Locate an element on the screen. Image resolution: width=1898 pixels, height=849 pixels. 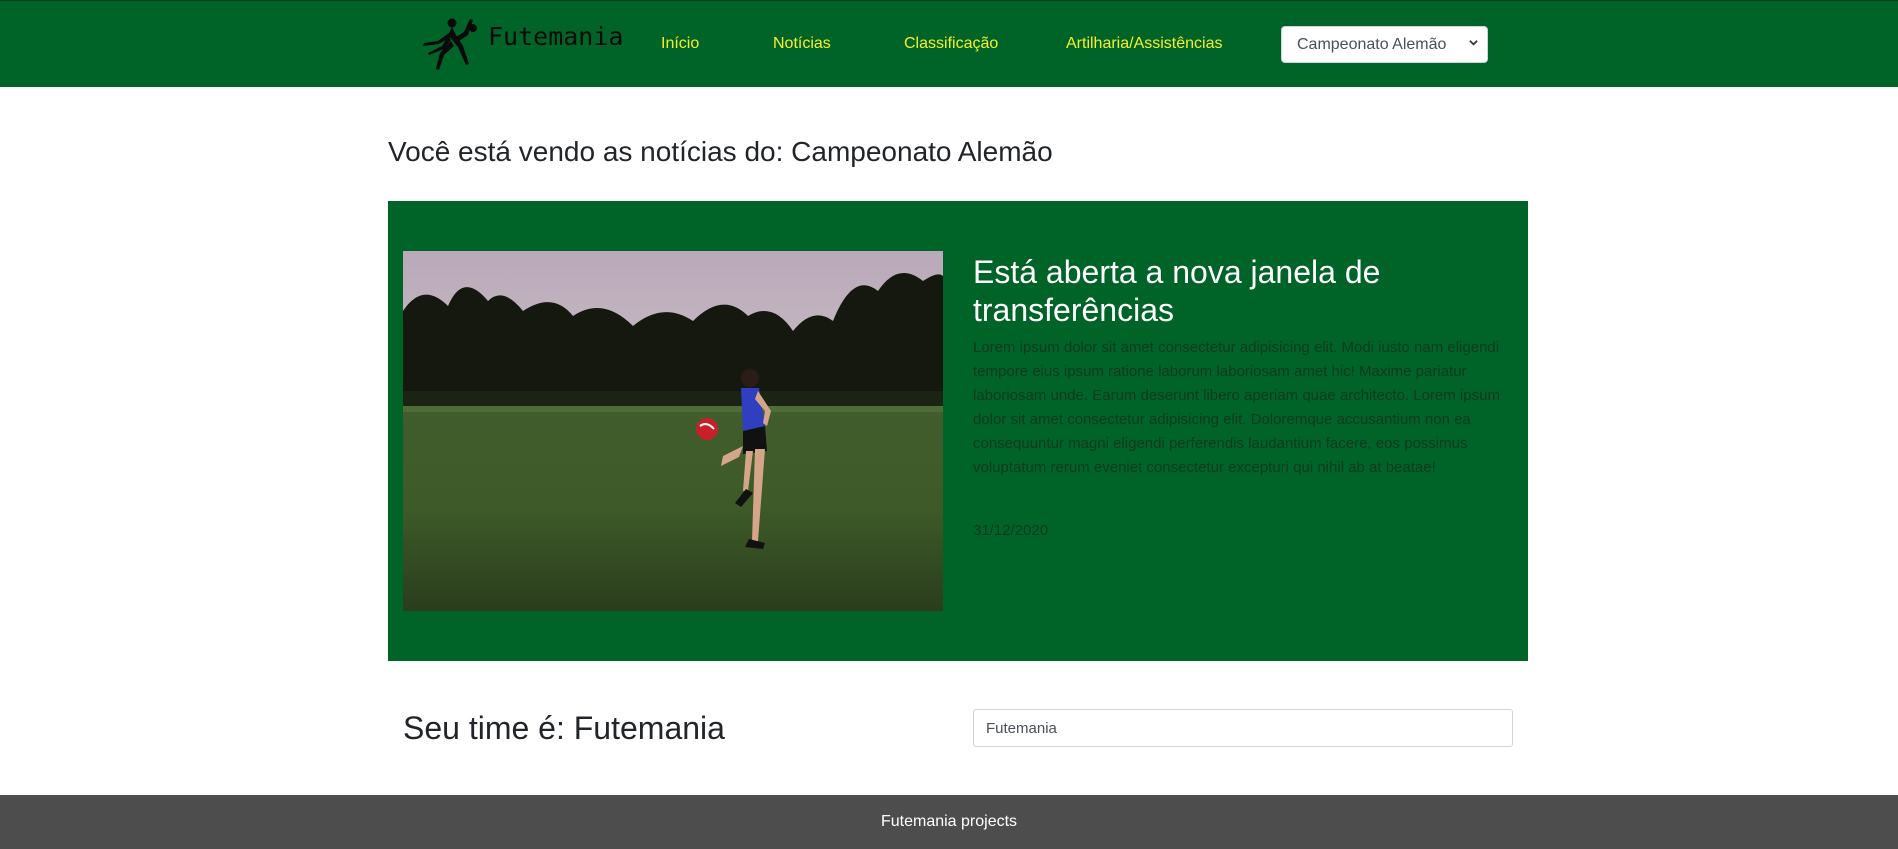
news-date: 31/12/2020 is located at coordinates (1011, 530).